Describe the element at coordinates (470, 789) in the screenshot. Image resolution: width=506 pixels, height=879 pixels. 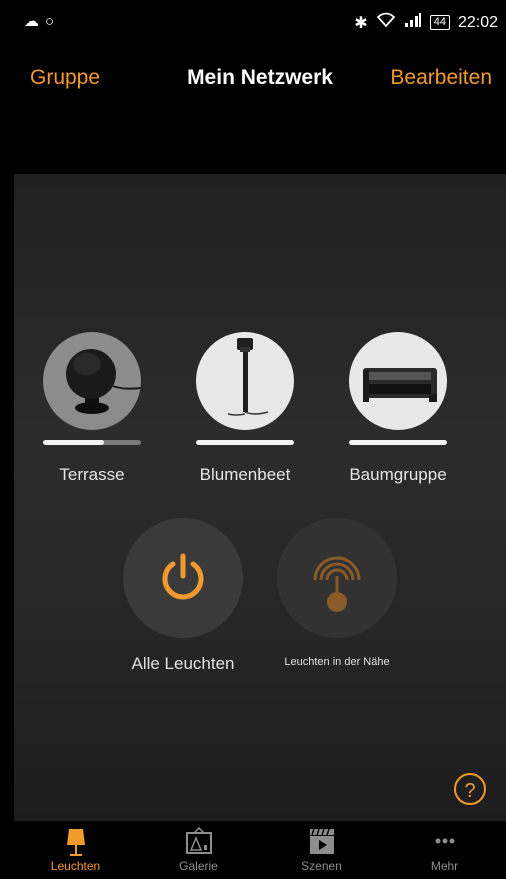
I see `help-button: ?` at that location.